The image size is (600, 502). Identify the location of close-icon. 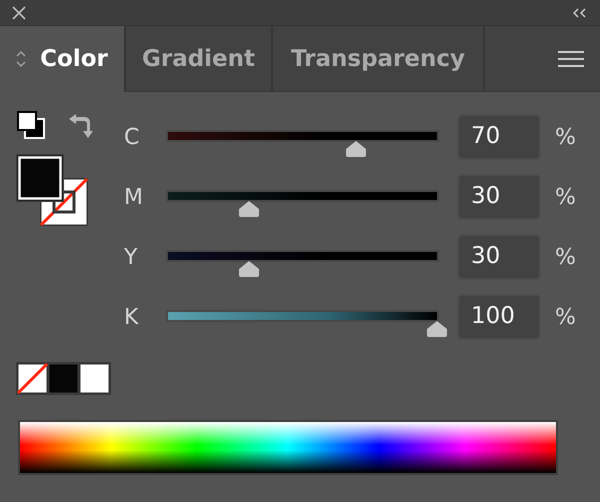
(19, 13).